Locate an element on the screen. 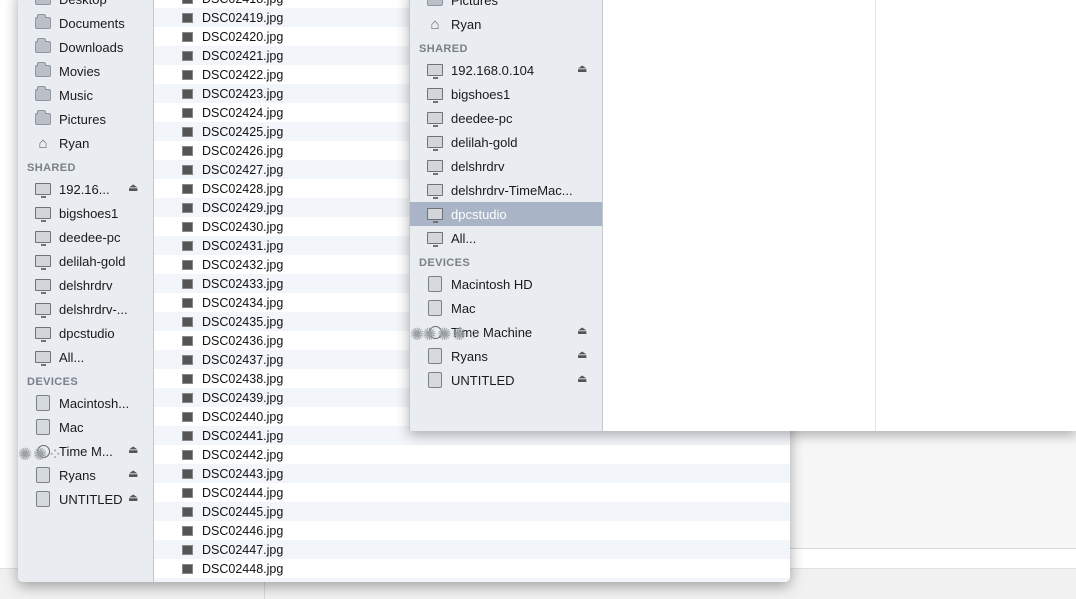  file-name: DSC02437.jpg is located at coordinates (243, 359).